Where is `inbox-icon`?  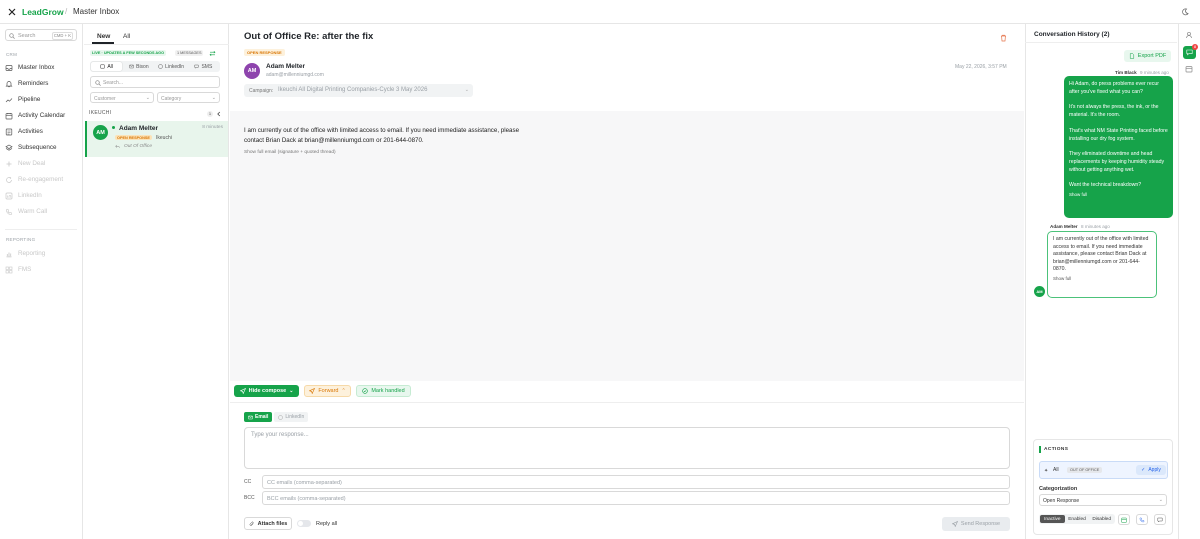 inbox-icon is located at coordinates (103, 66).